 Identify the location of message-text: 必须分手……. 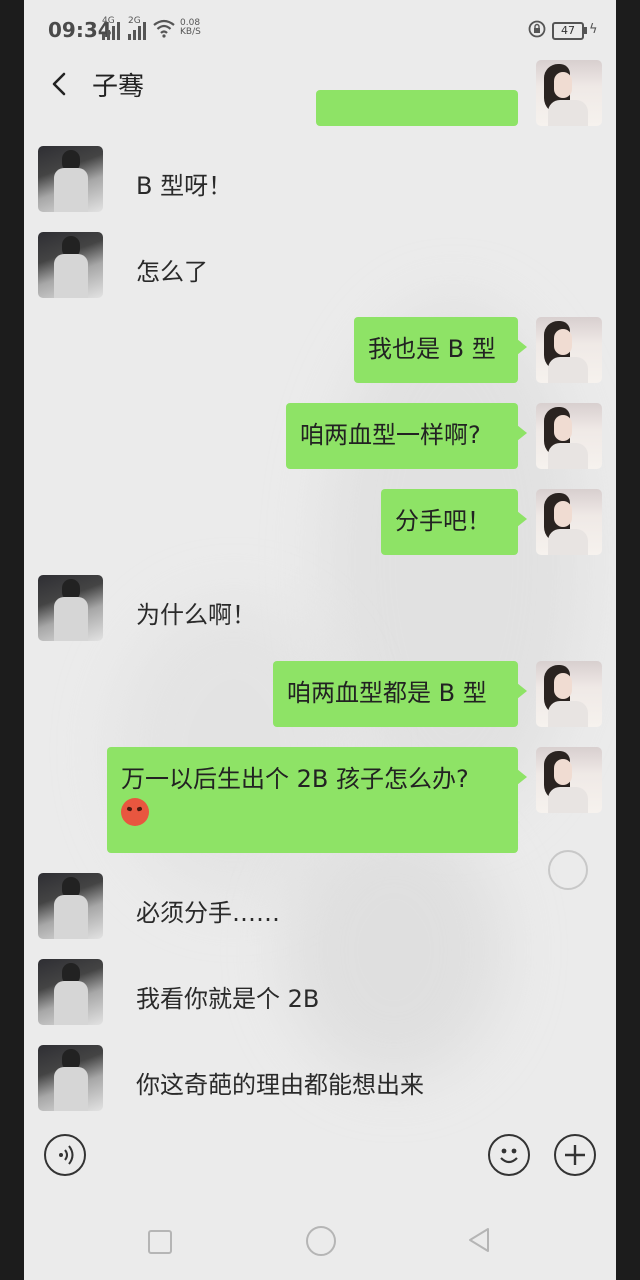
(208, 910).